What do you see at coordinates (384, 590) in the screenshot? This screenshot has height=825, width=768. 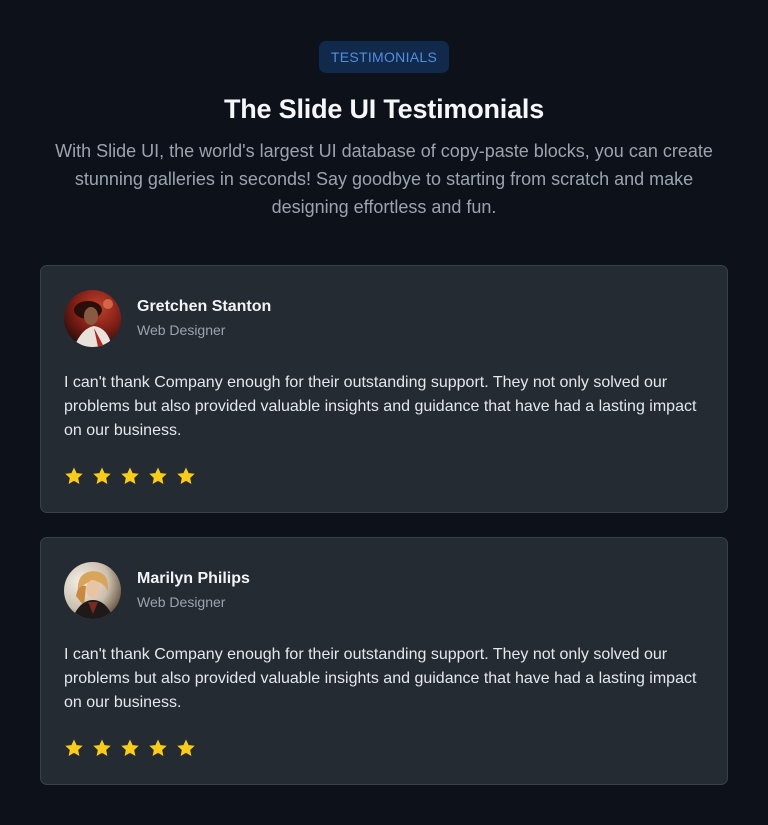 I see `testimonial-author: Marilyn Philips Web Designer` at bounding box center [384, 590].